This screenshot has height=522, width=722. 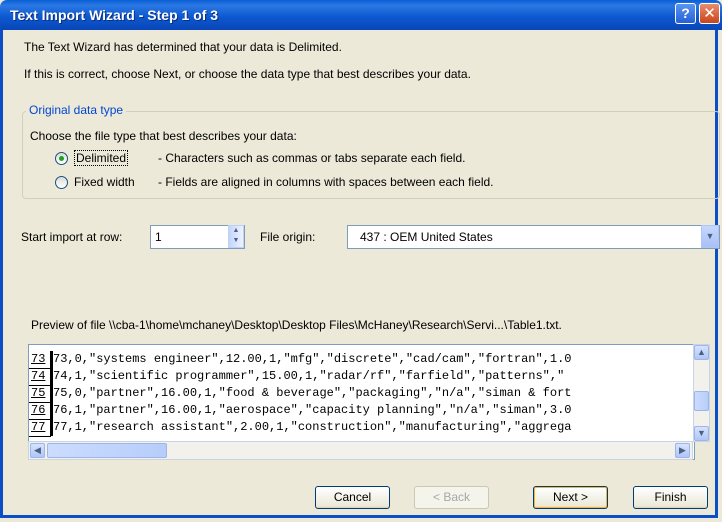 I want to click on cancel-button: Cancel, so click(x=352, y=497).